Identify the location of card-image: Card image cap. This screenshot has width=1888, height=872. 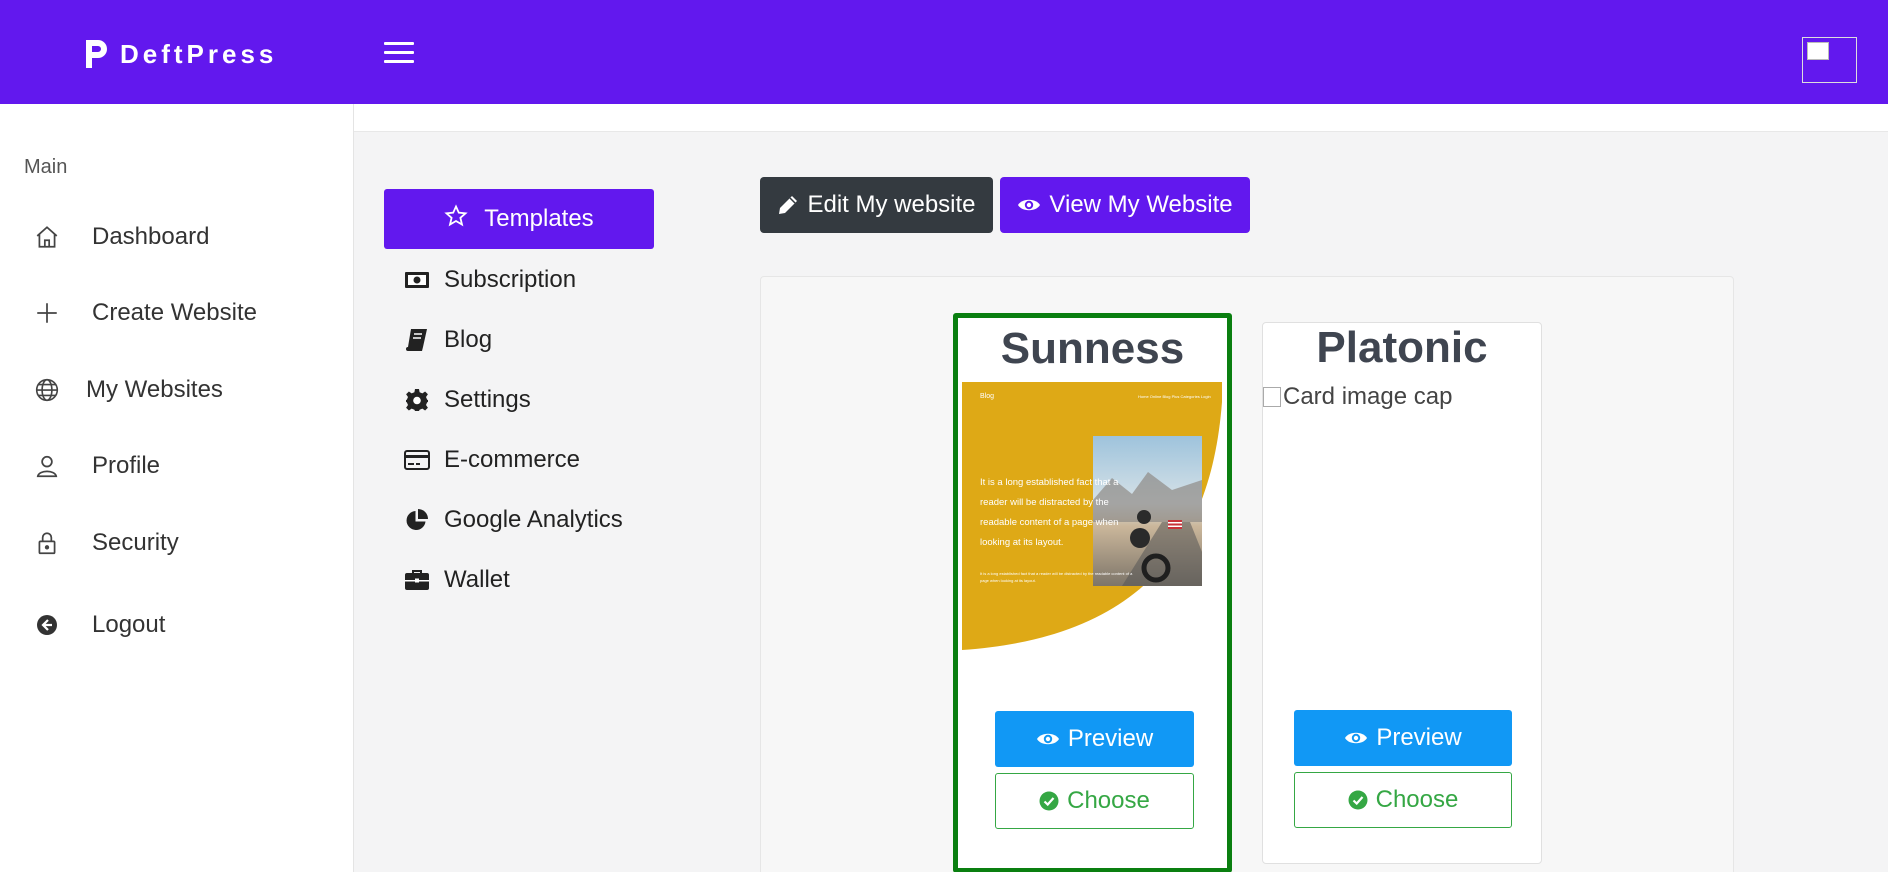
(1357, 397).